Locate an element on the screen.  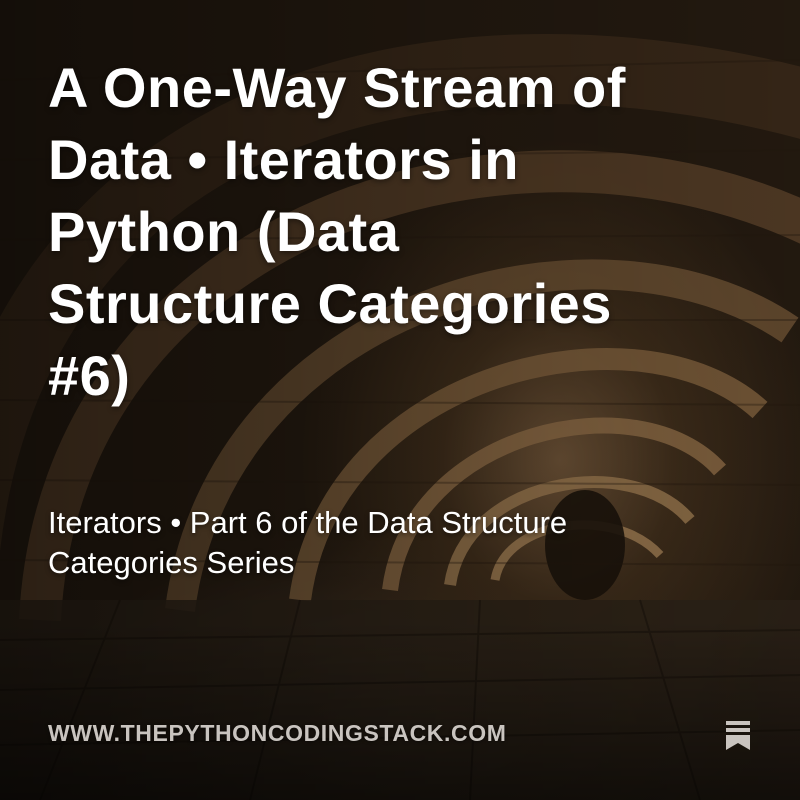
site-url: WWW.THEPYTHONCODINGSTACK.COM is located at coordinates (277, 733).